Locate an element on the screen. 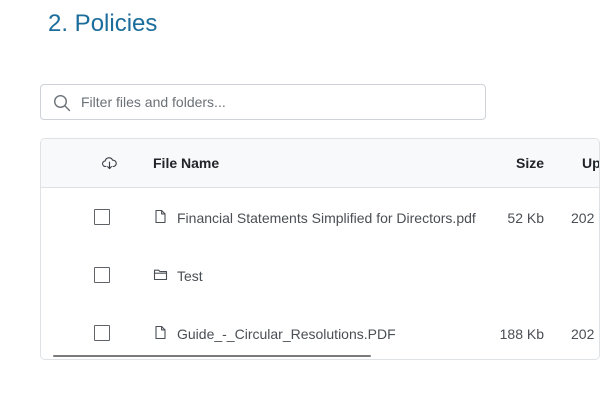 The width and height of the screenshot is (615, 401). horizontal-scrollbar is located at coordinates (212, 356).